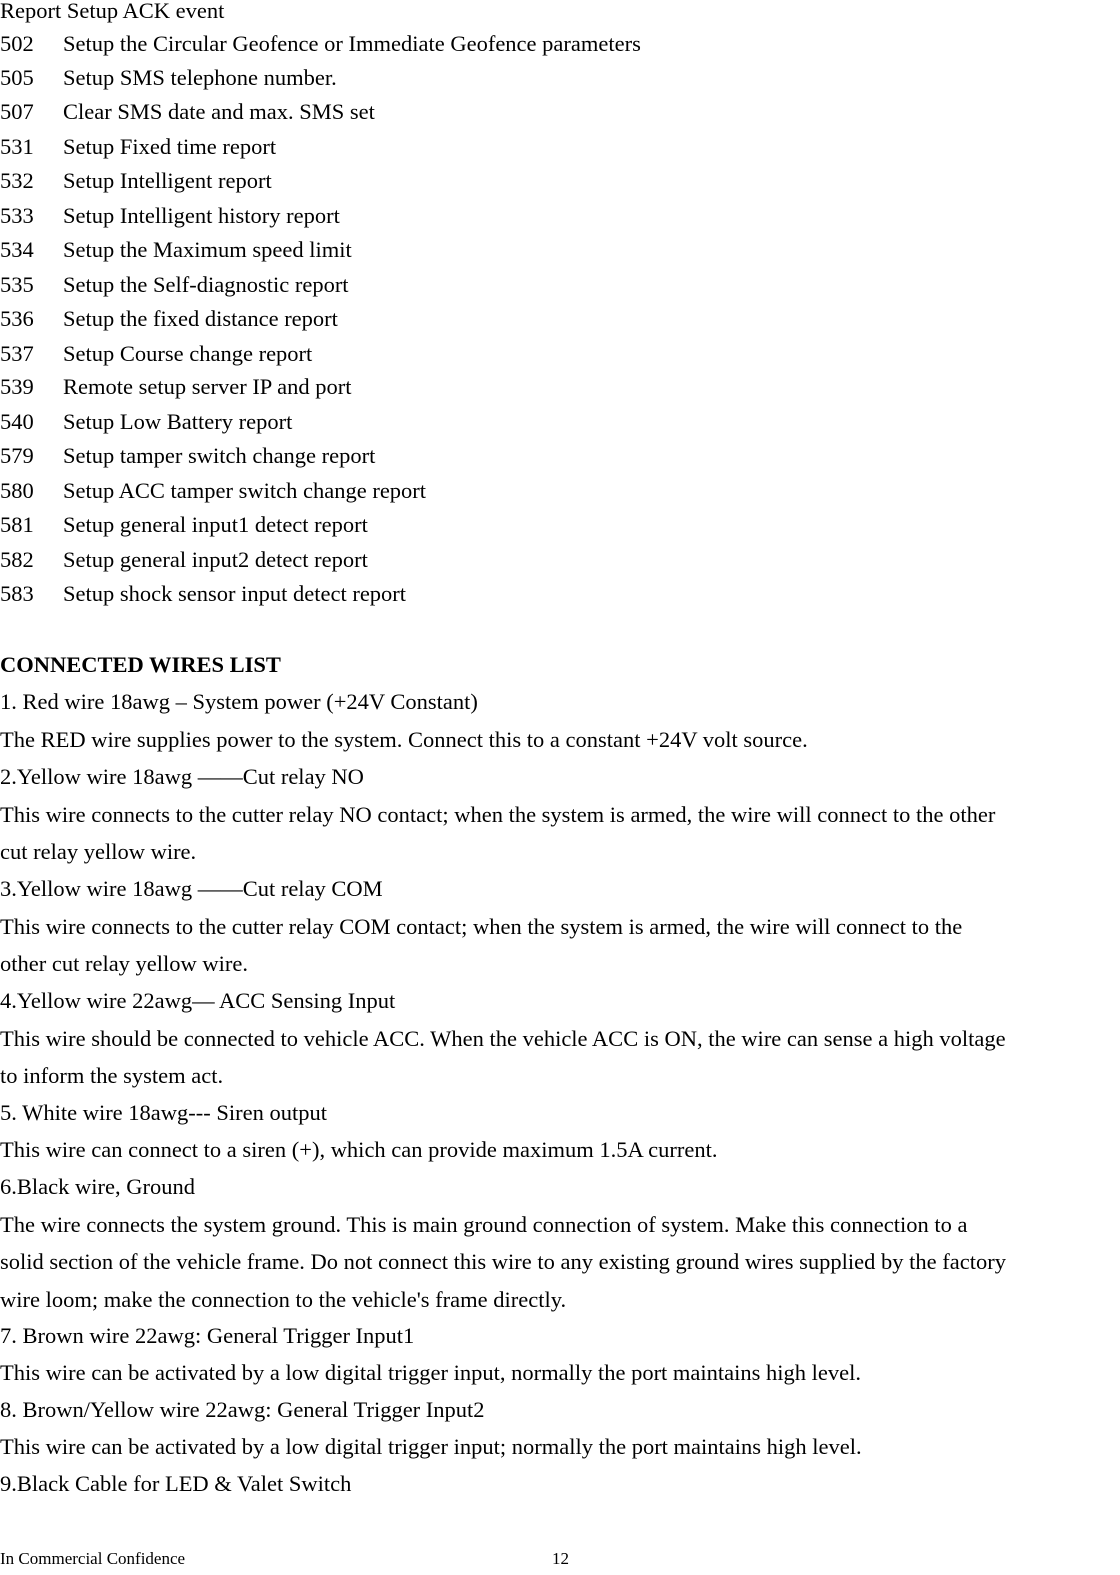  What do you see at coordinates (17, 524) in the screenshot?
I see `code-number: 581` at bounding box center [17, 524].